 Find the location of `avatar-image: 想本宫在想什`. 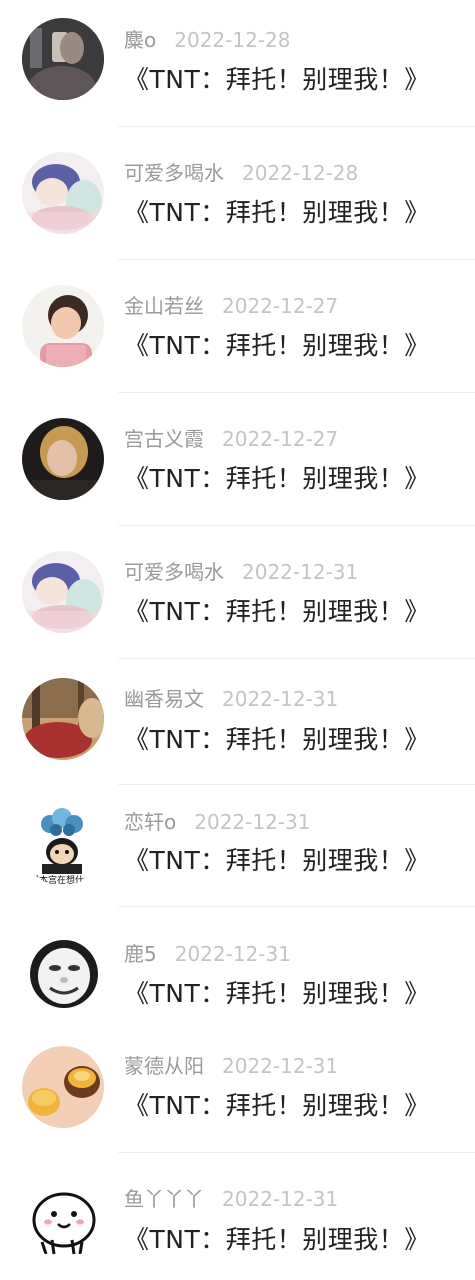

avatar-image: 想本宫在想什 is located at coordinates (63, 845).